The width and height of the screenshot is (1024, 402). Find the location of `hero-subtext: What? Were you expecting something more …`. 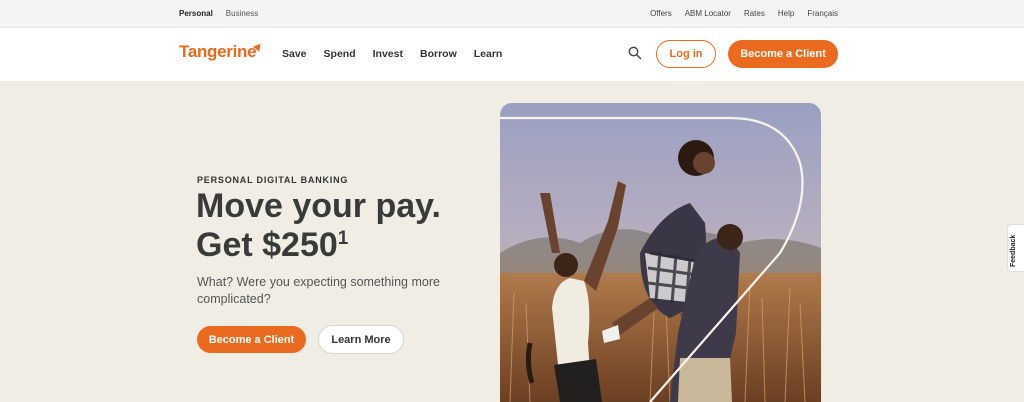

hero-subtext: What? Were you expecting something more … is located at coordinates (318, 290).